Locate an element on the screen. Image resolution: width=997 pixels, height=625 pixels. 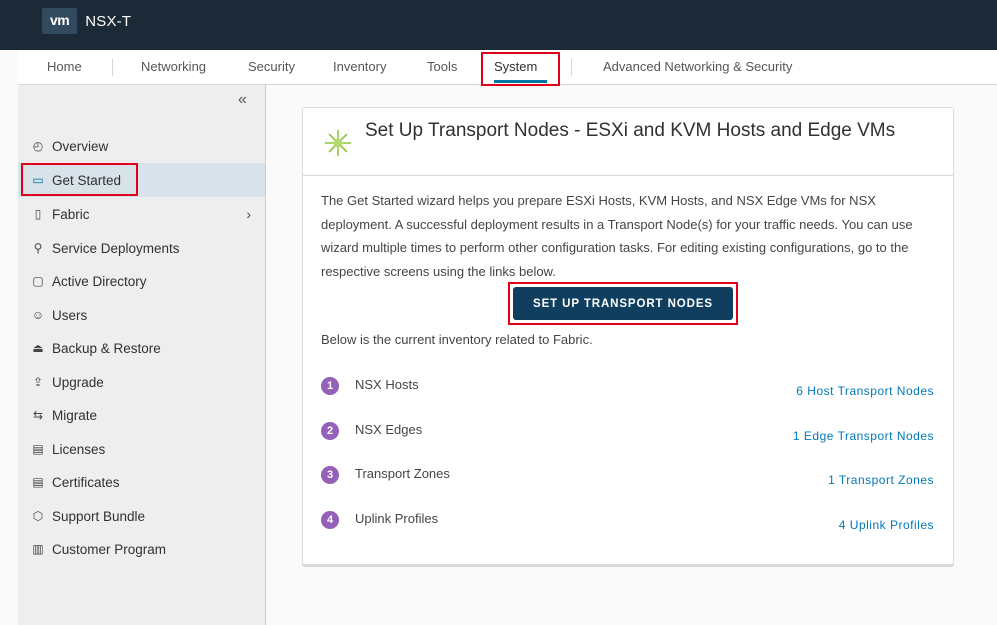
collapse-sidebar-icon: « is located at coordinates (242, 100).